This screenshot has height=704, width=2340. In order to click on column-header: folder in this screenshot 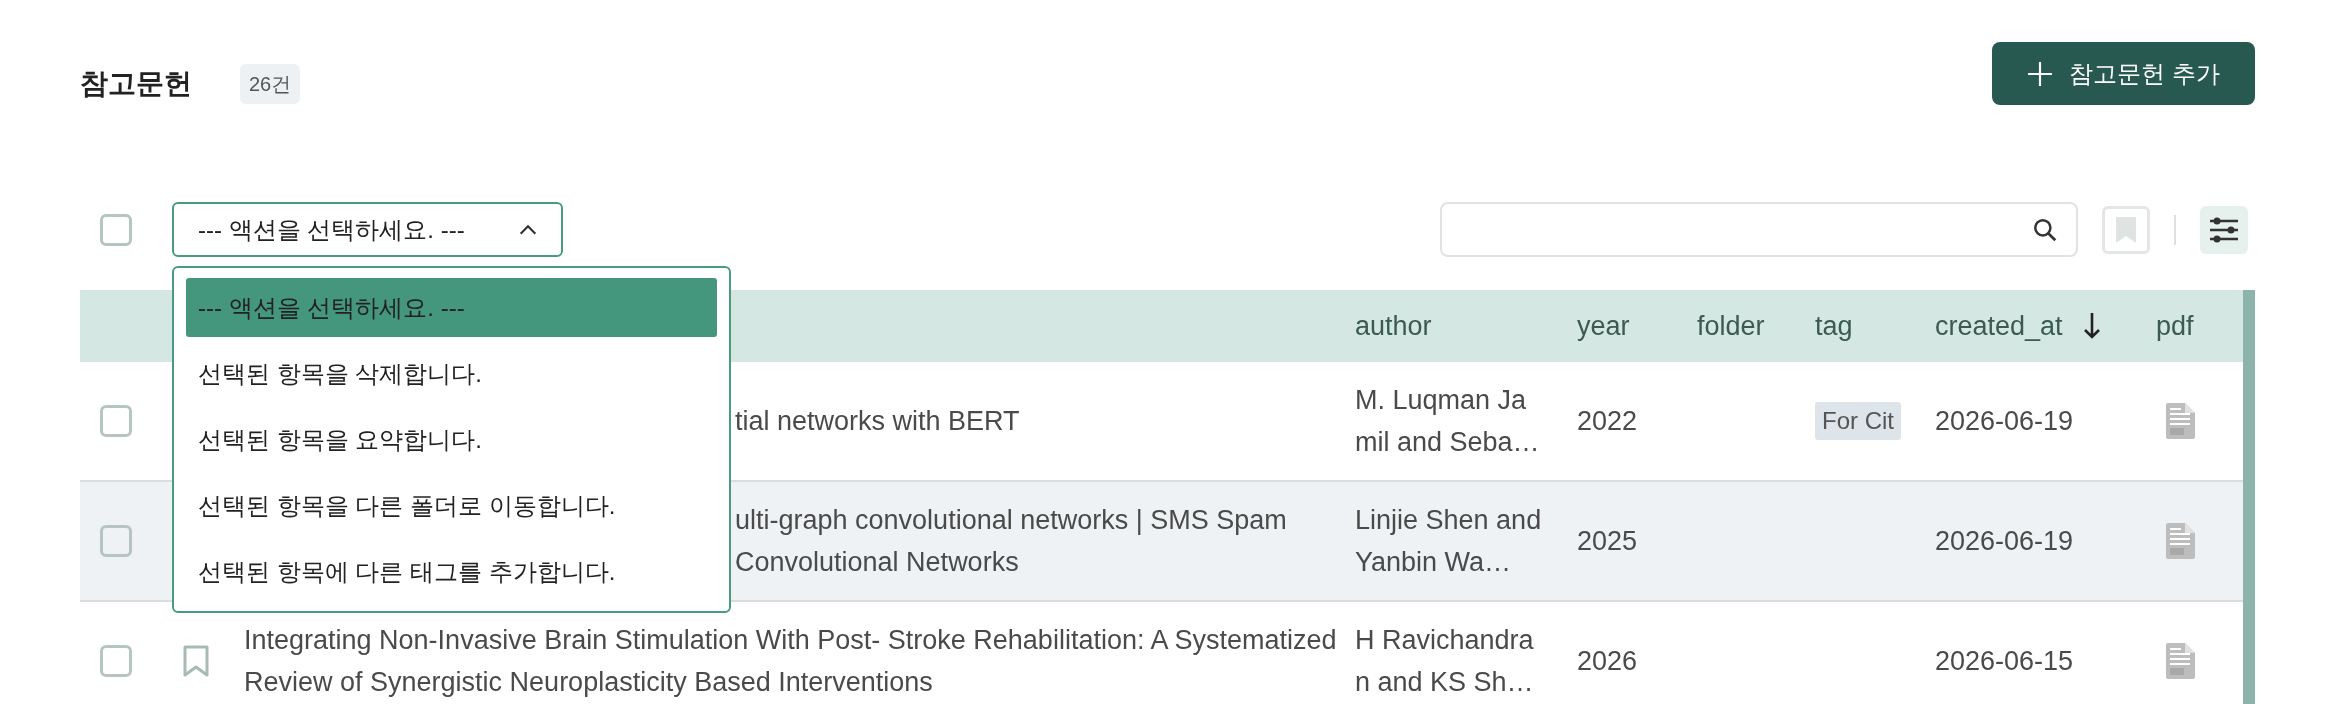, I will do `click(1731, 326)`.